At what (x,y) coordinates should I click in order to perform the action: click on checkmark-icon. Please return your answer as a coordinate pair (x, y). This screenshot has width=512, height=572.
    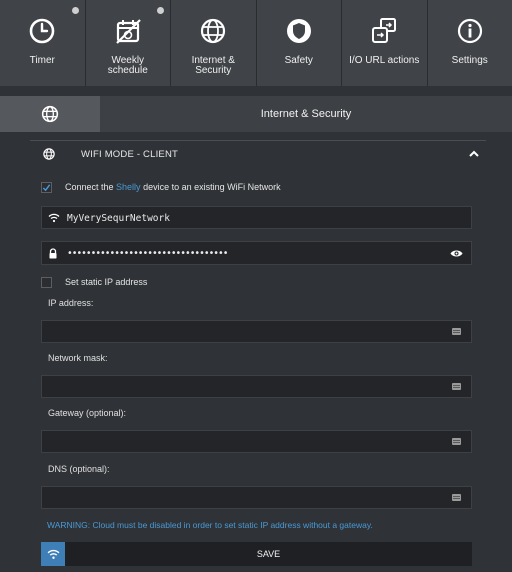
    Looking at the image, I should click on (46, 188).